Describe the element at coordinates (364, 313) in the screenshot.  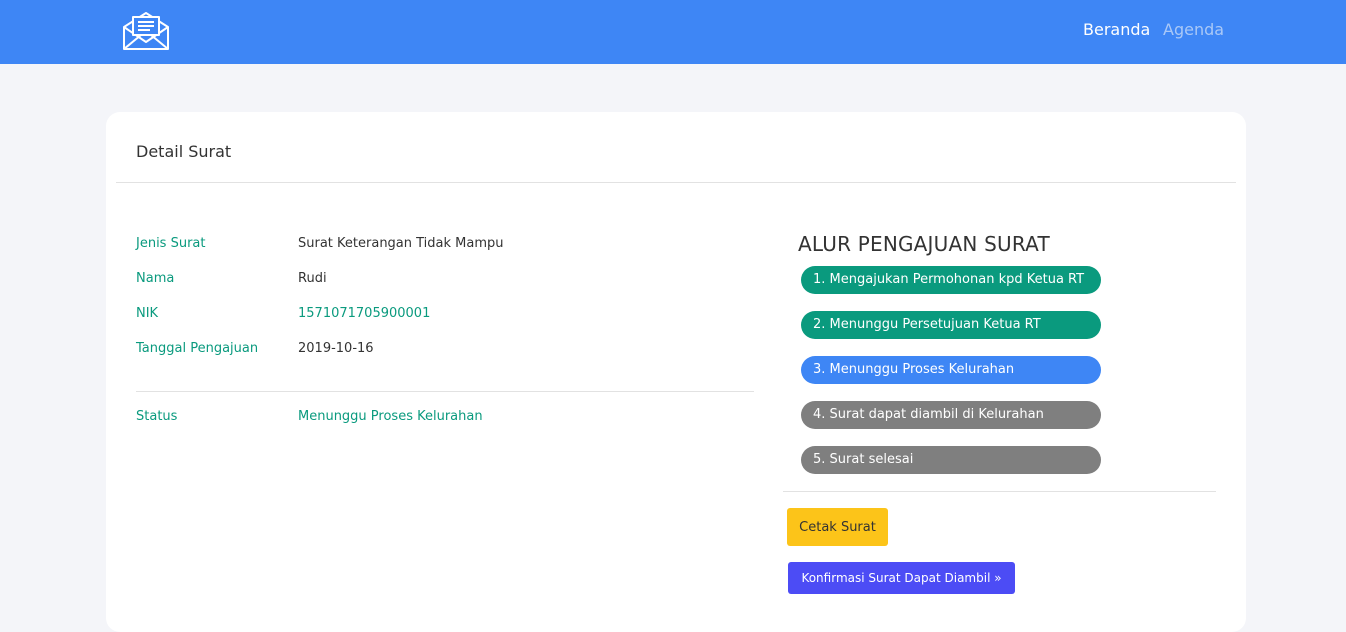
I see `nik-value: 1571071705900001` at that location.